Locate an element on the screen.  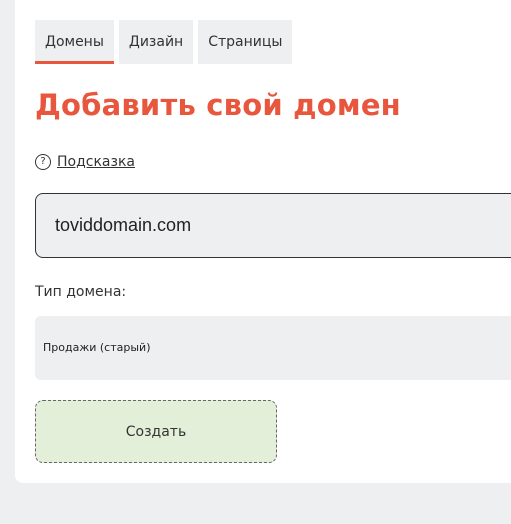
tab-design: Дизайн is located at coordinates (156, 42).